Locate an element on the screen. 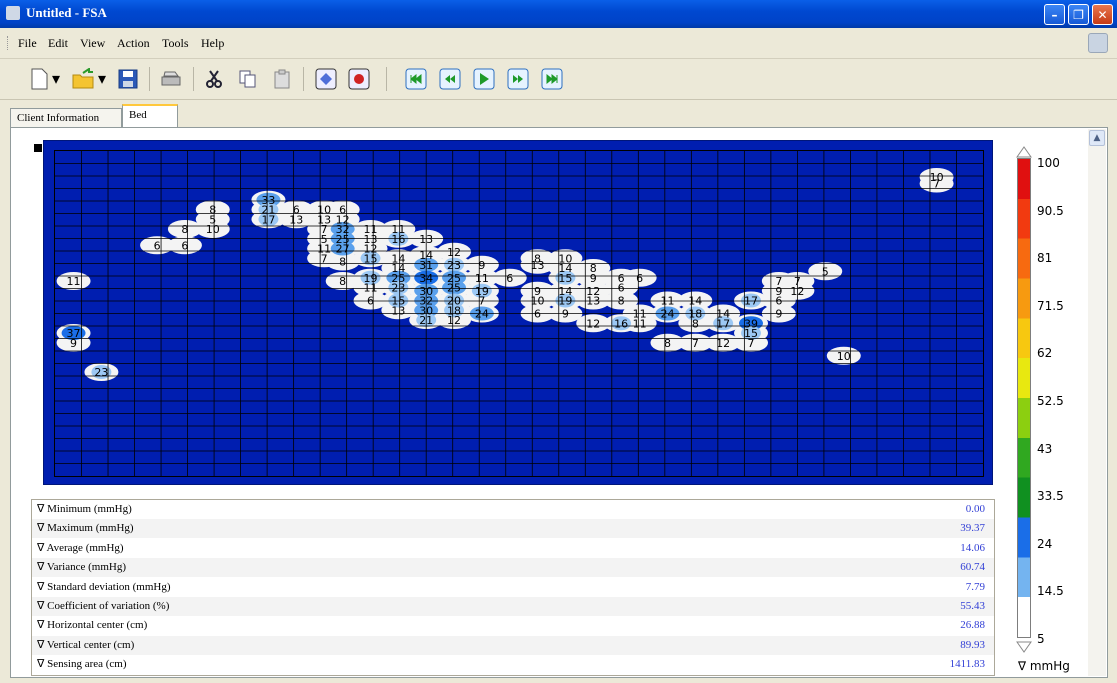  stat-row: ∇ Average (mmHg) 14.06 is located at coordinates (513, 548).